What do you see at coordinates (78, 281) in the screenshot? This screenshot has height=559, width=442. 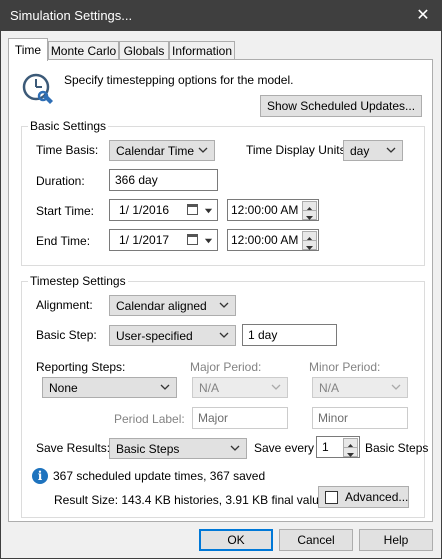 I see `timestep-settings-legend: Timestep Settings` at bounding box center [78, 281].